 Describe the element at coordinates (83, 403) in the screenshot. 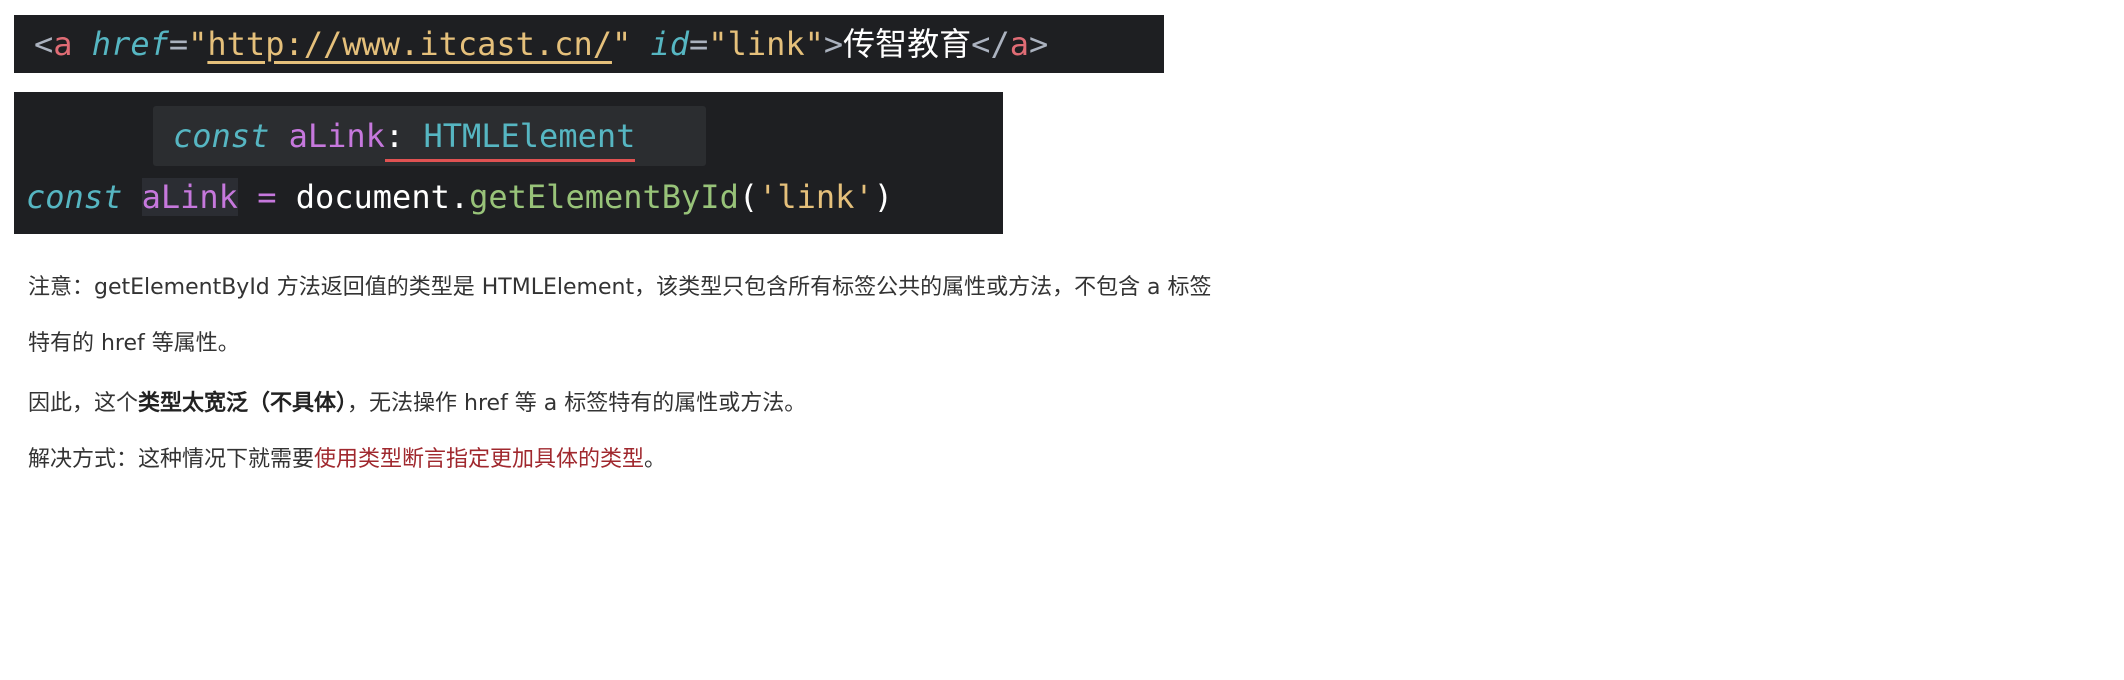

I see `reason-text-start: 因此，这个` at that location.